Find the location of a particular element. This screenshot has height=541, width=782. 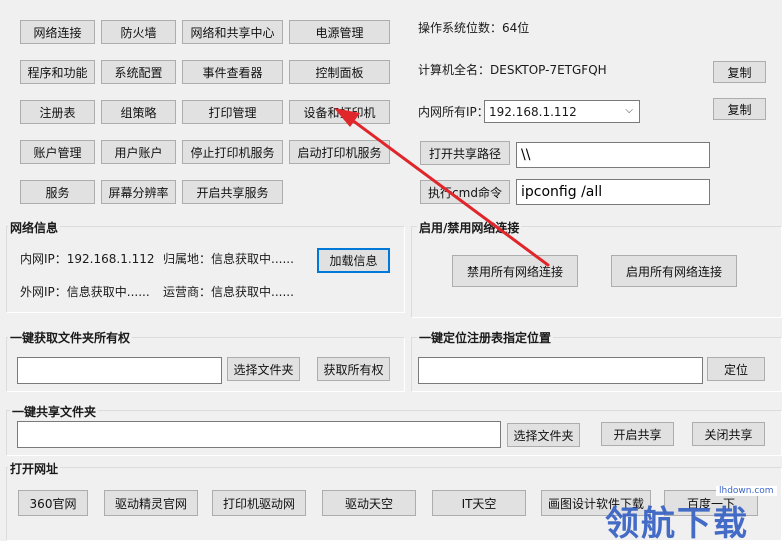

annotation-arrow-icon is located at coordinates (442, 187).